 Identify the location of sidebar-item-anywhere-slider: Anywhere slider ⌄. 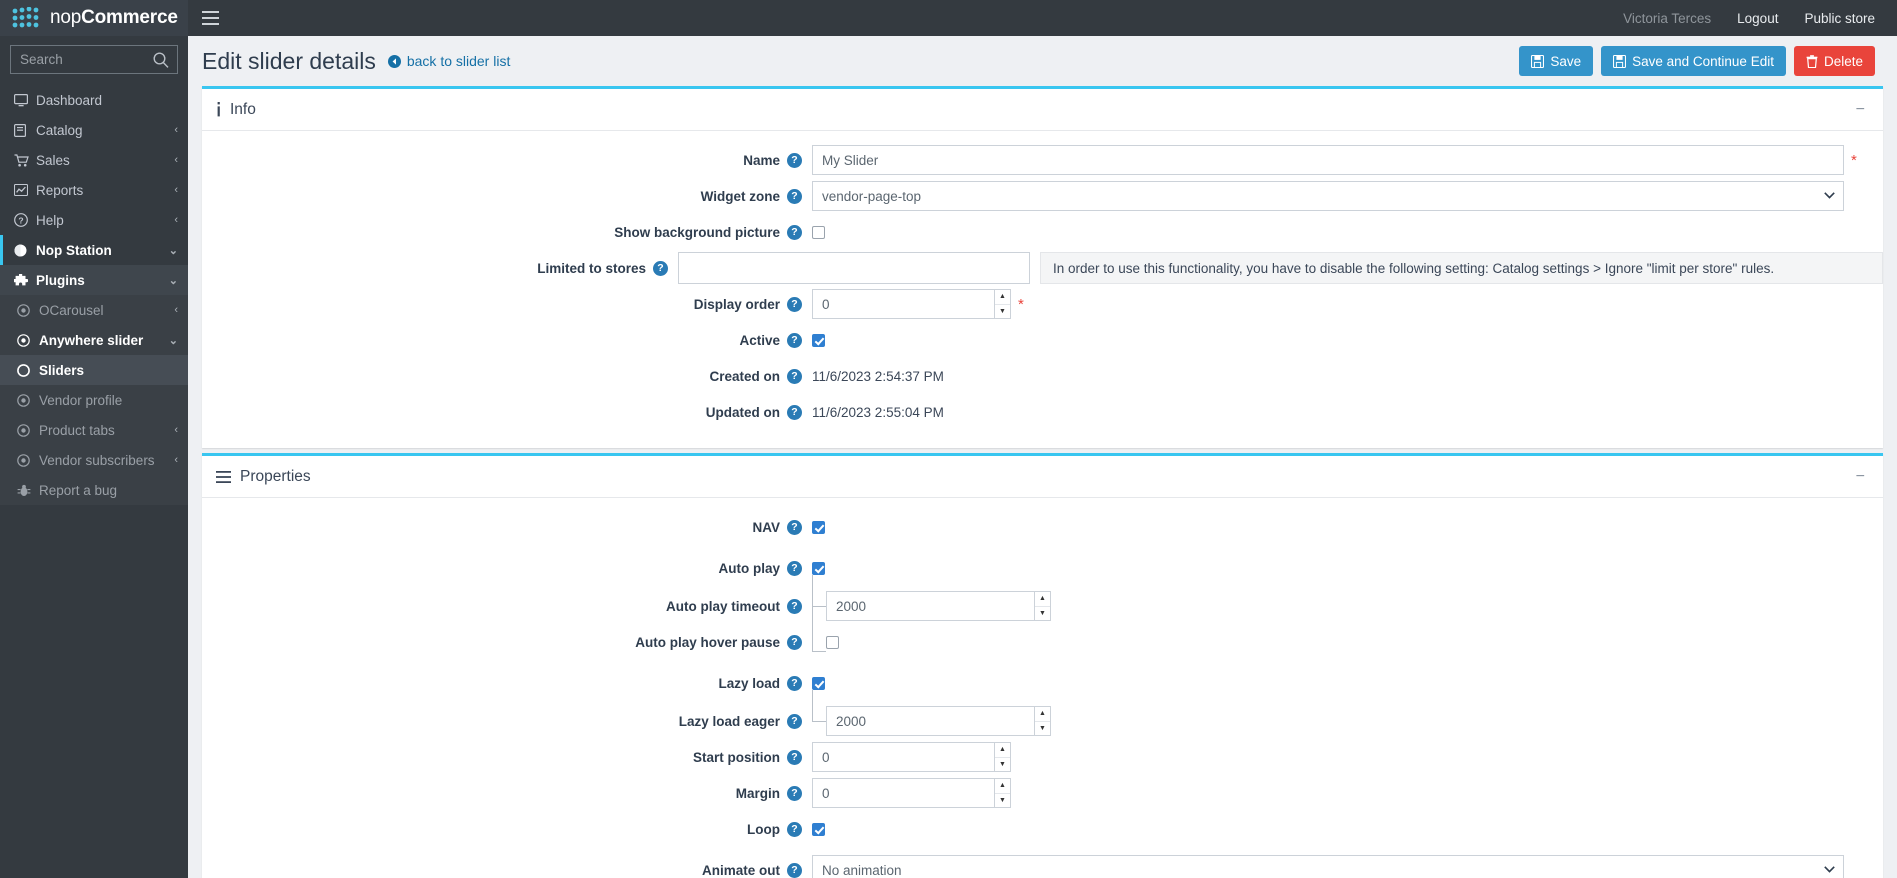
(94, 340).